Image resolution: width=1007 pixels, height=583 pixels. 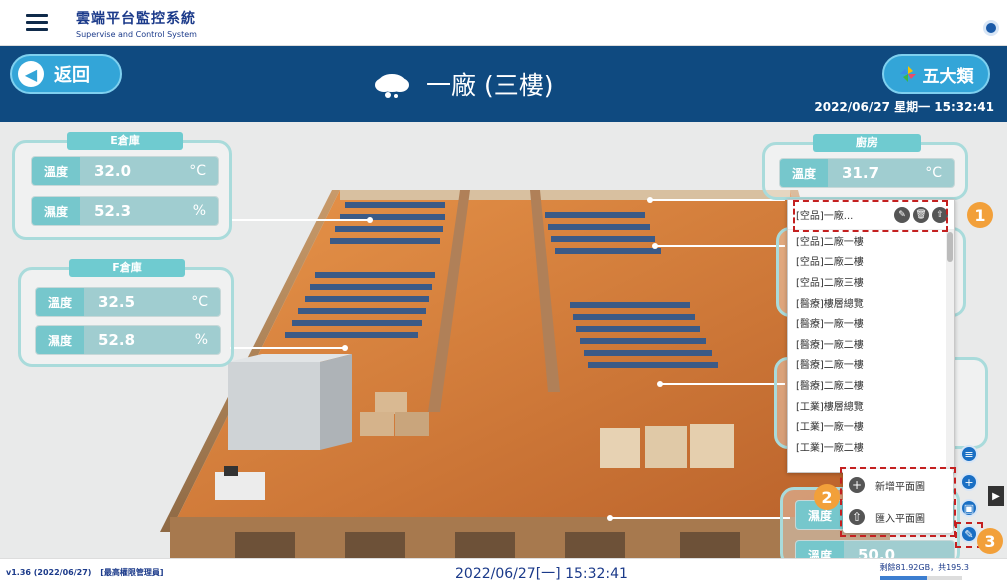 I want to click on dropdown-option: [醫療]樓層總覽, so click(x=871, y=302).